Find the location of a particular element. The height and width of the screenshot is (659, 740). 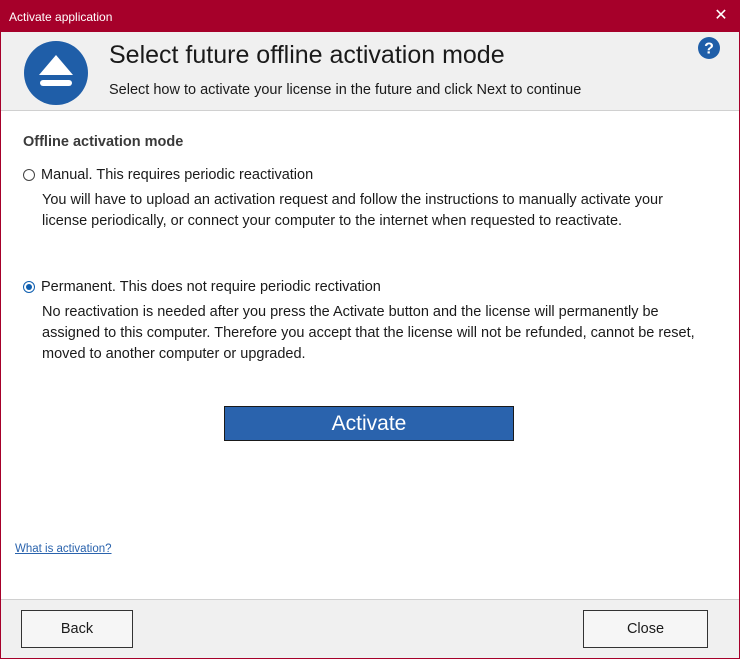

close-button: Close is located at coordinates (645, 629).